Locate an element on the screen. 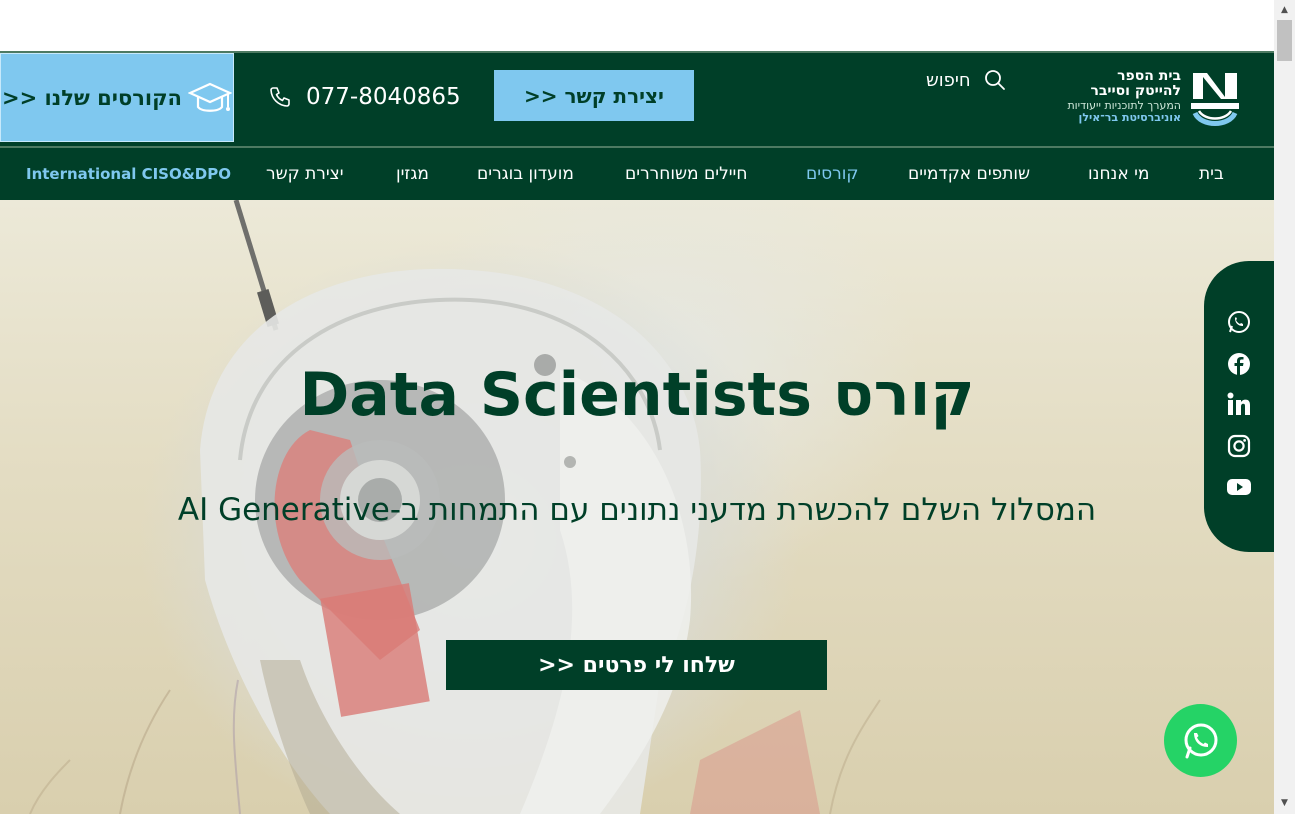  whatsapp-chat-button is located at coordinates (1200, 740).